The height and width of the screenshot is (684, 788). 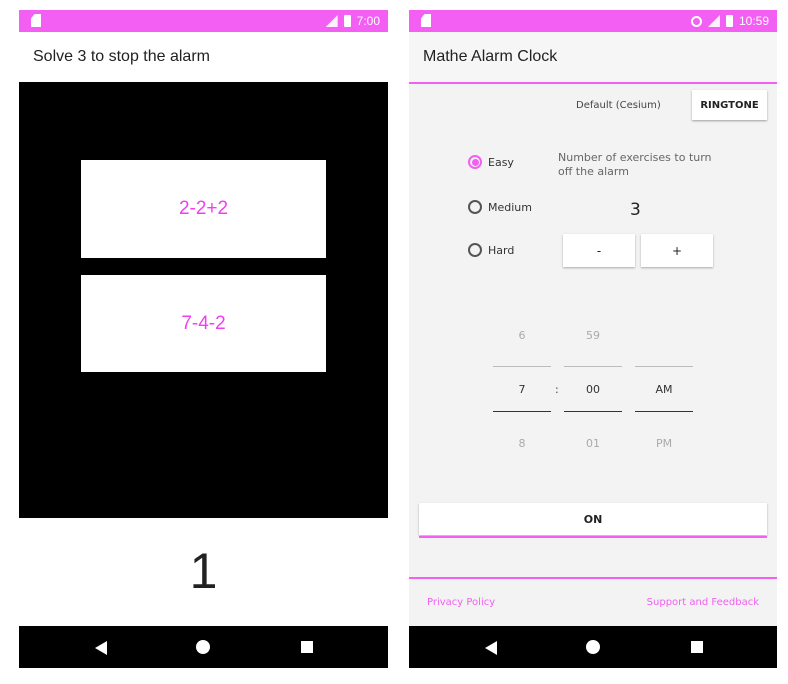 I want to click on equation-card: 7-4-2, so click(x=203, y=323).